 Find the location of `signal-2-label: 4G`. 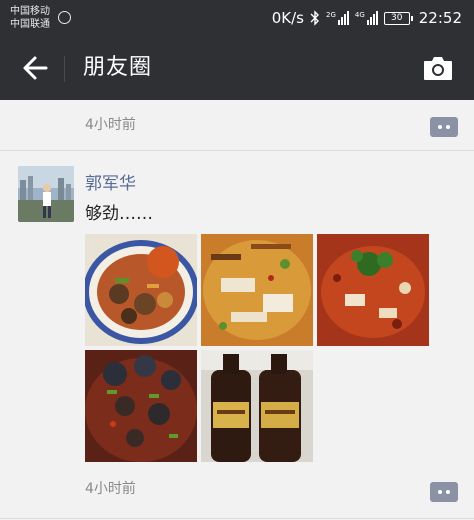

signal-2-label: 4G is located at coordinates (359, 15).